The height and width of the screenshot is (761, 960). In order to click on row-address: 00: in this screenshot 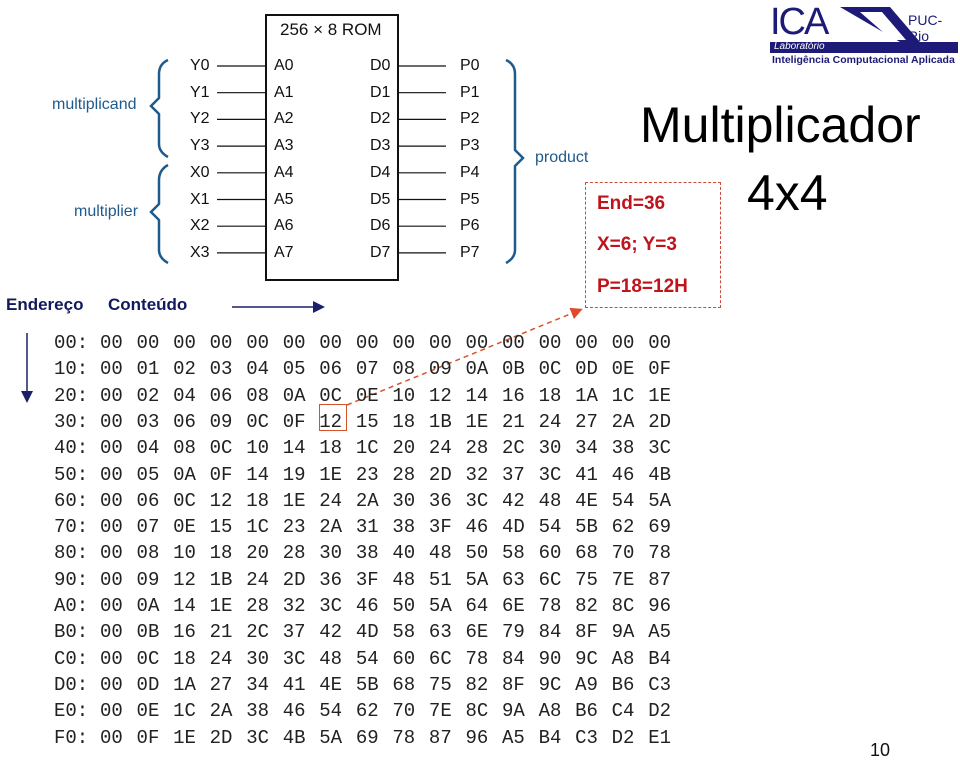, I will do `click(71, 343)`.